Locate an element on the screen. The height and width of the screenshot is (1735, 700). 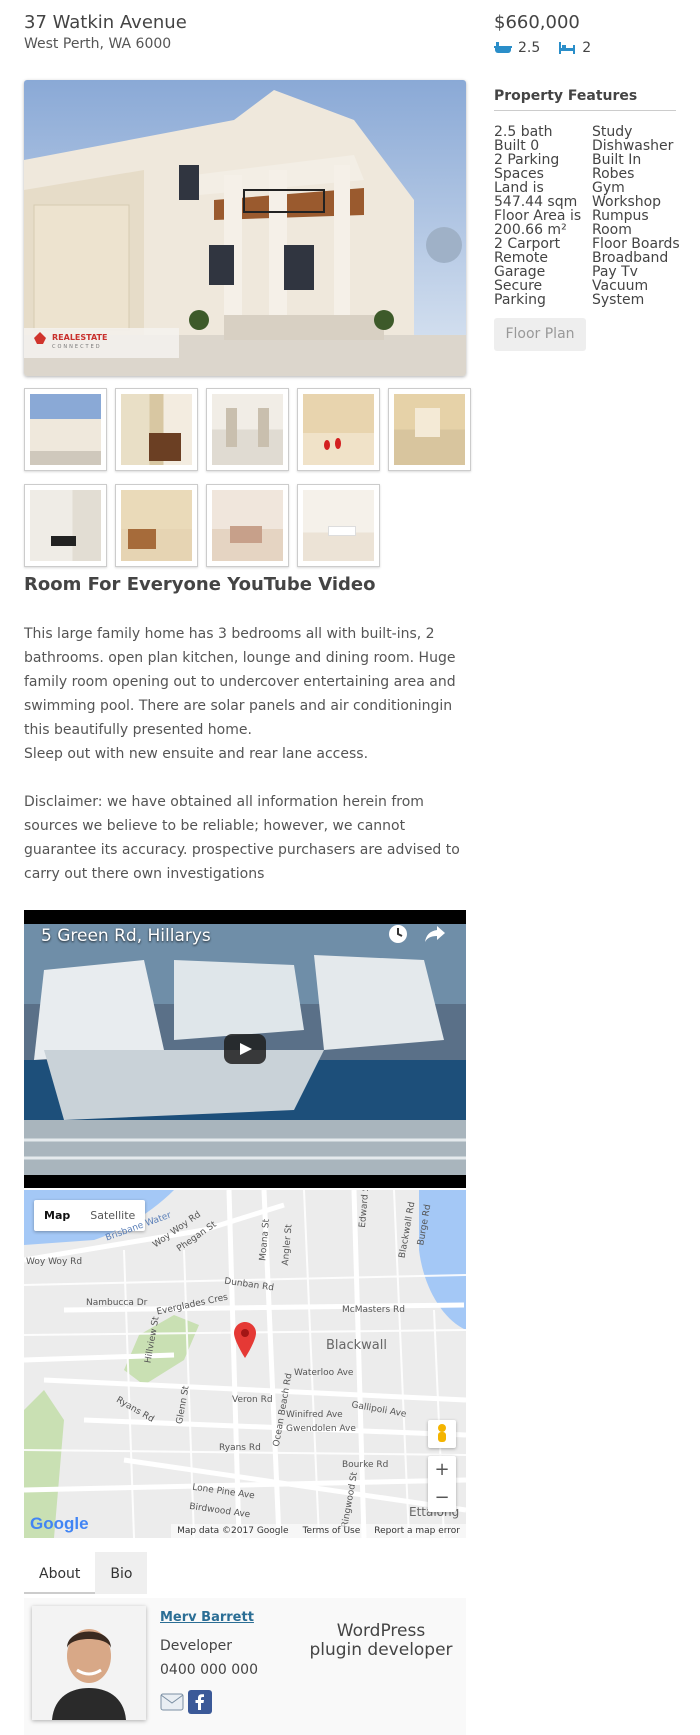
zoom-in-button: + is located at coordinates (442, 1470).